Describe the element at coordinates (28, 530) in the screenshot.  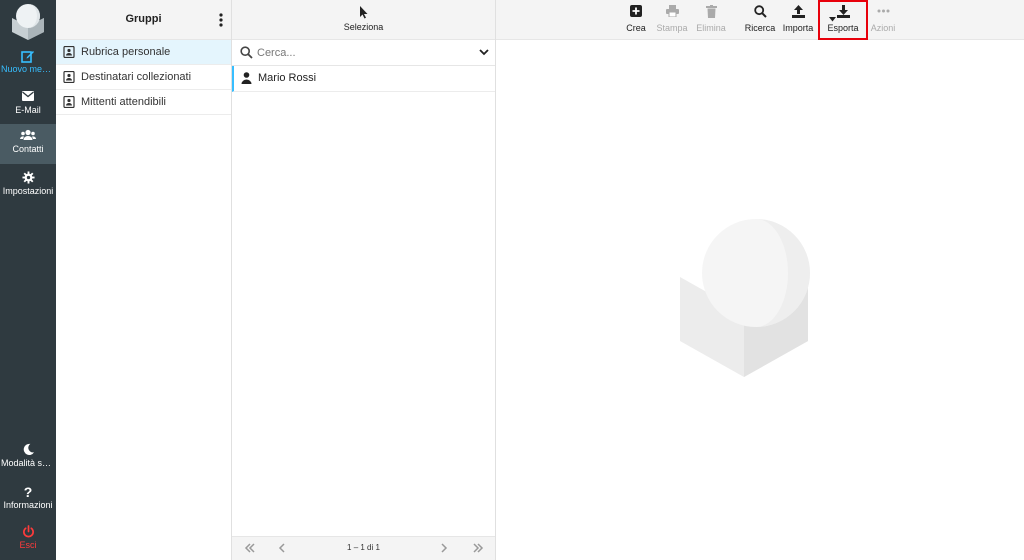
I see `power-icon` at that location.